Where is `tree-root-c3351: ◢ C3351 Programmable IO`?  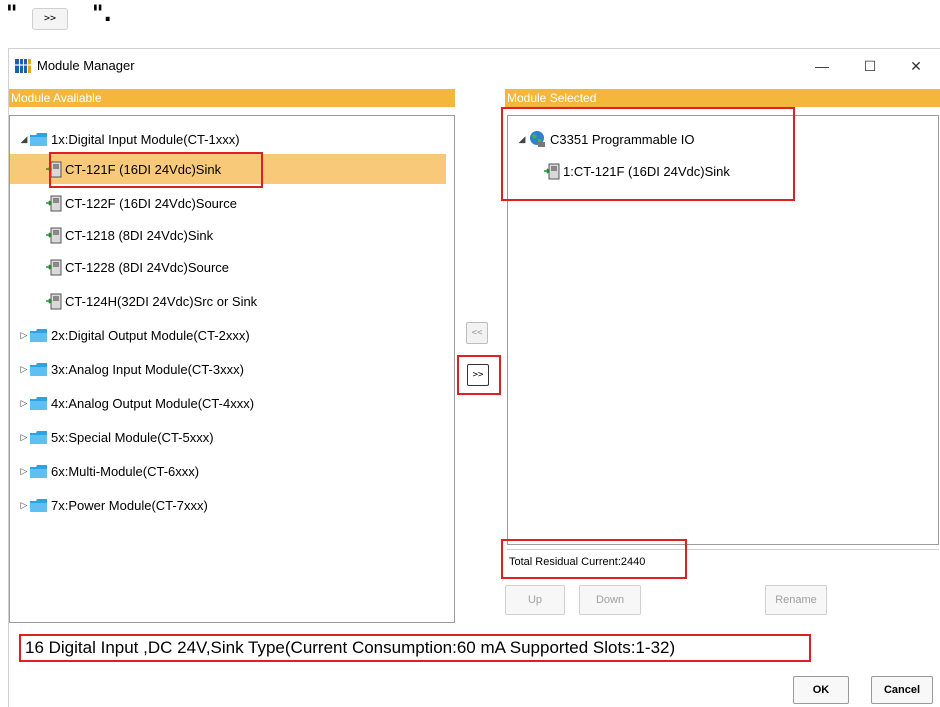 tree-root-c3351: ◢ C3351 Programmable IO is located at coordinates (605, 139).